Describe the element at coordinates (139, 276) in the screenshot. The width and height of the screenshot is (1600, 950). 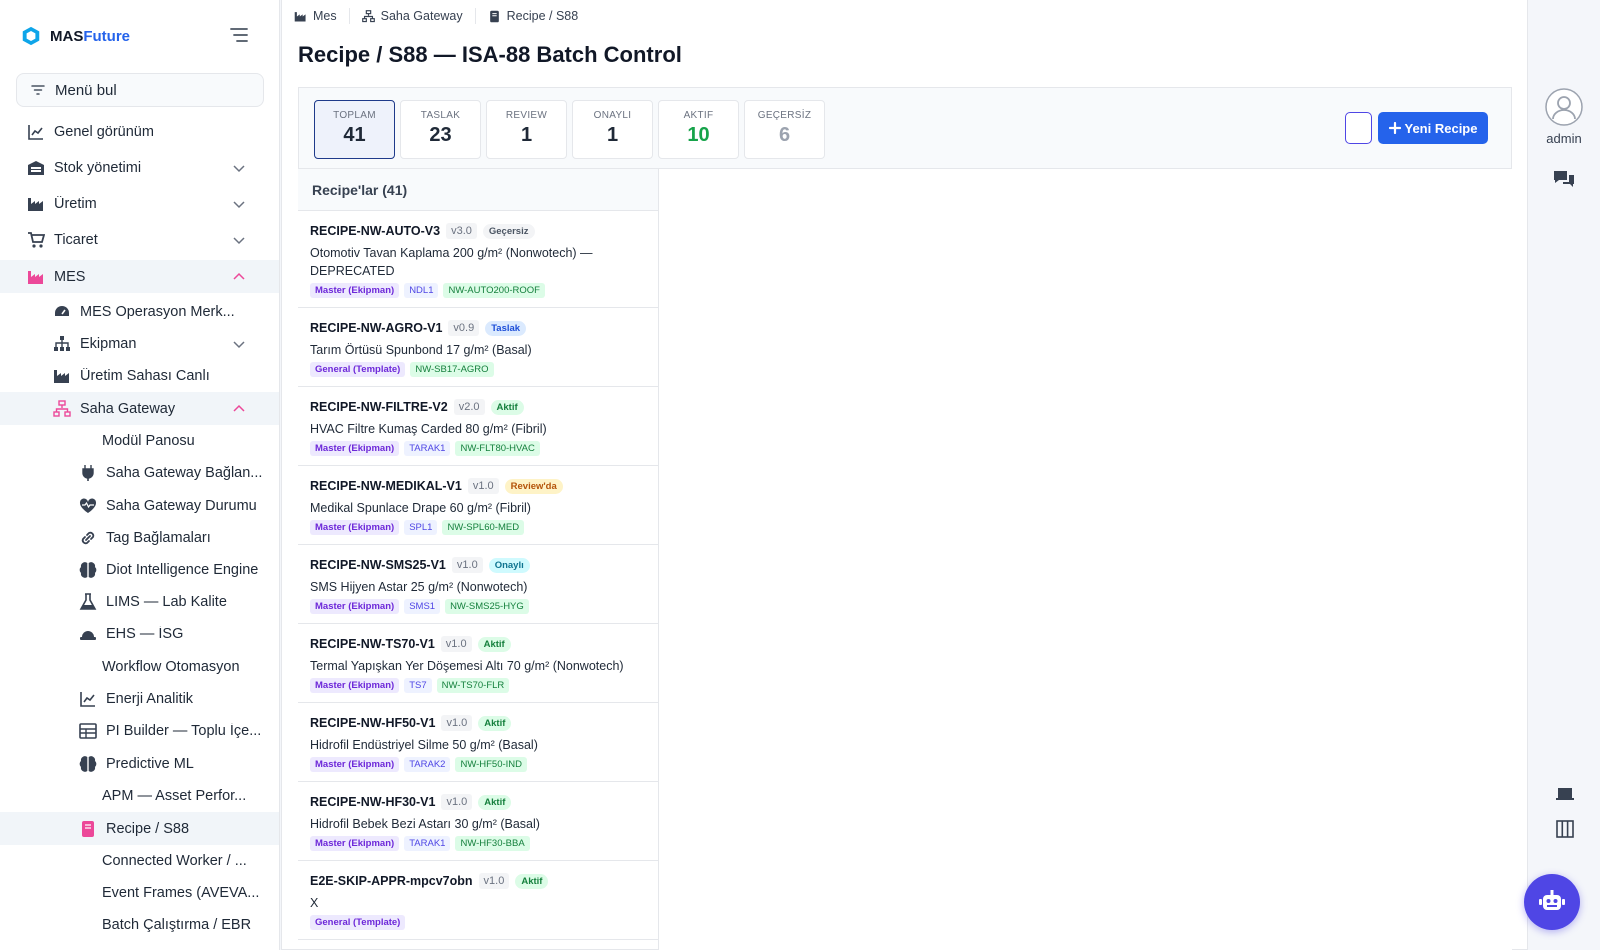
I see `sidebar-item-mes: MES` at that location.